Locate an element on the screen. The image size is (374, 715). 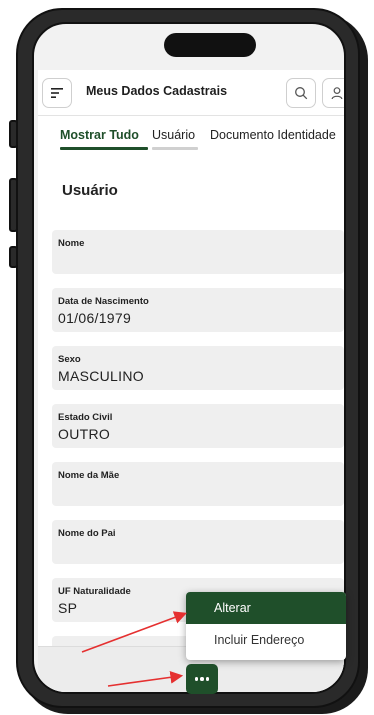
field-label: Data de Nascimento is located at coordinates (103, 301).